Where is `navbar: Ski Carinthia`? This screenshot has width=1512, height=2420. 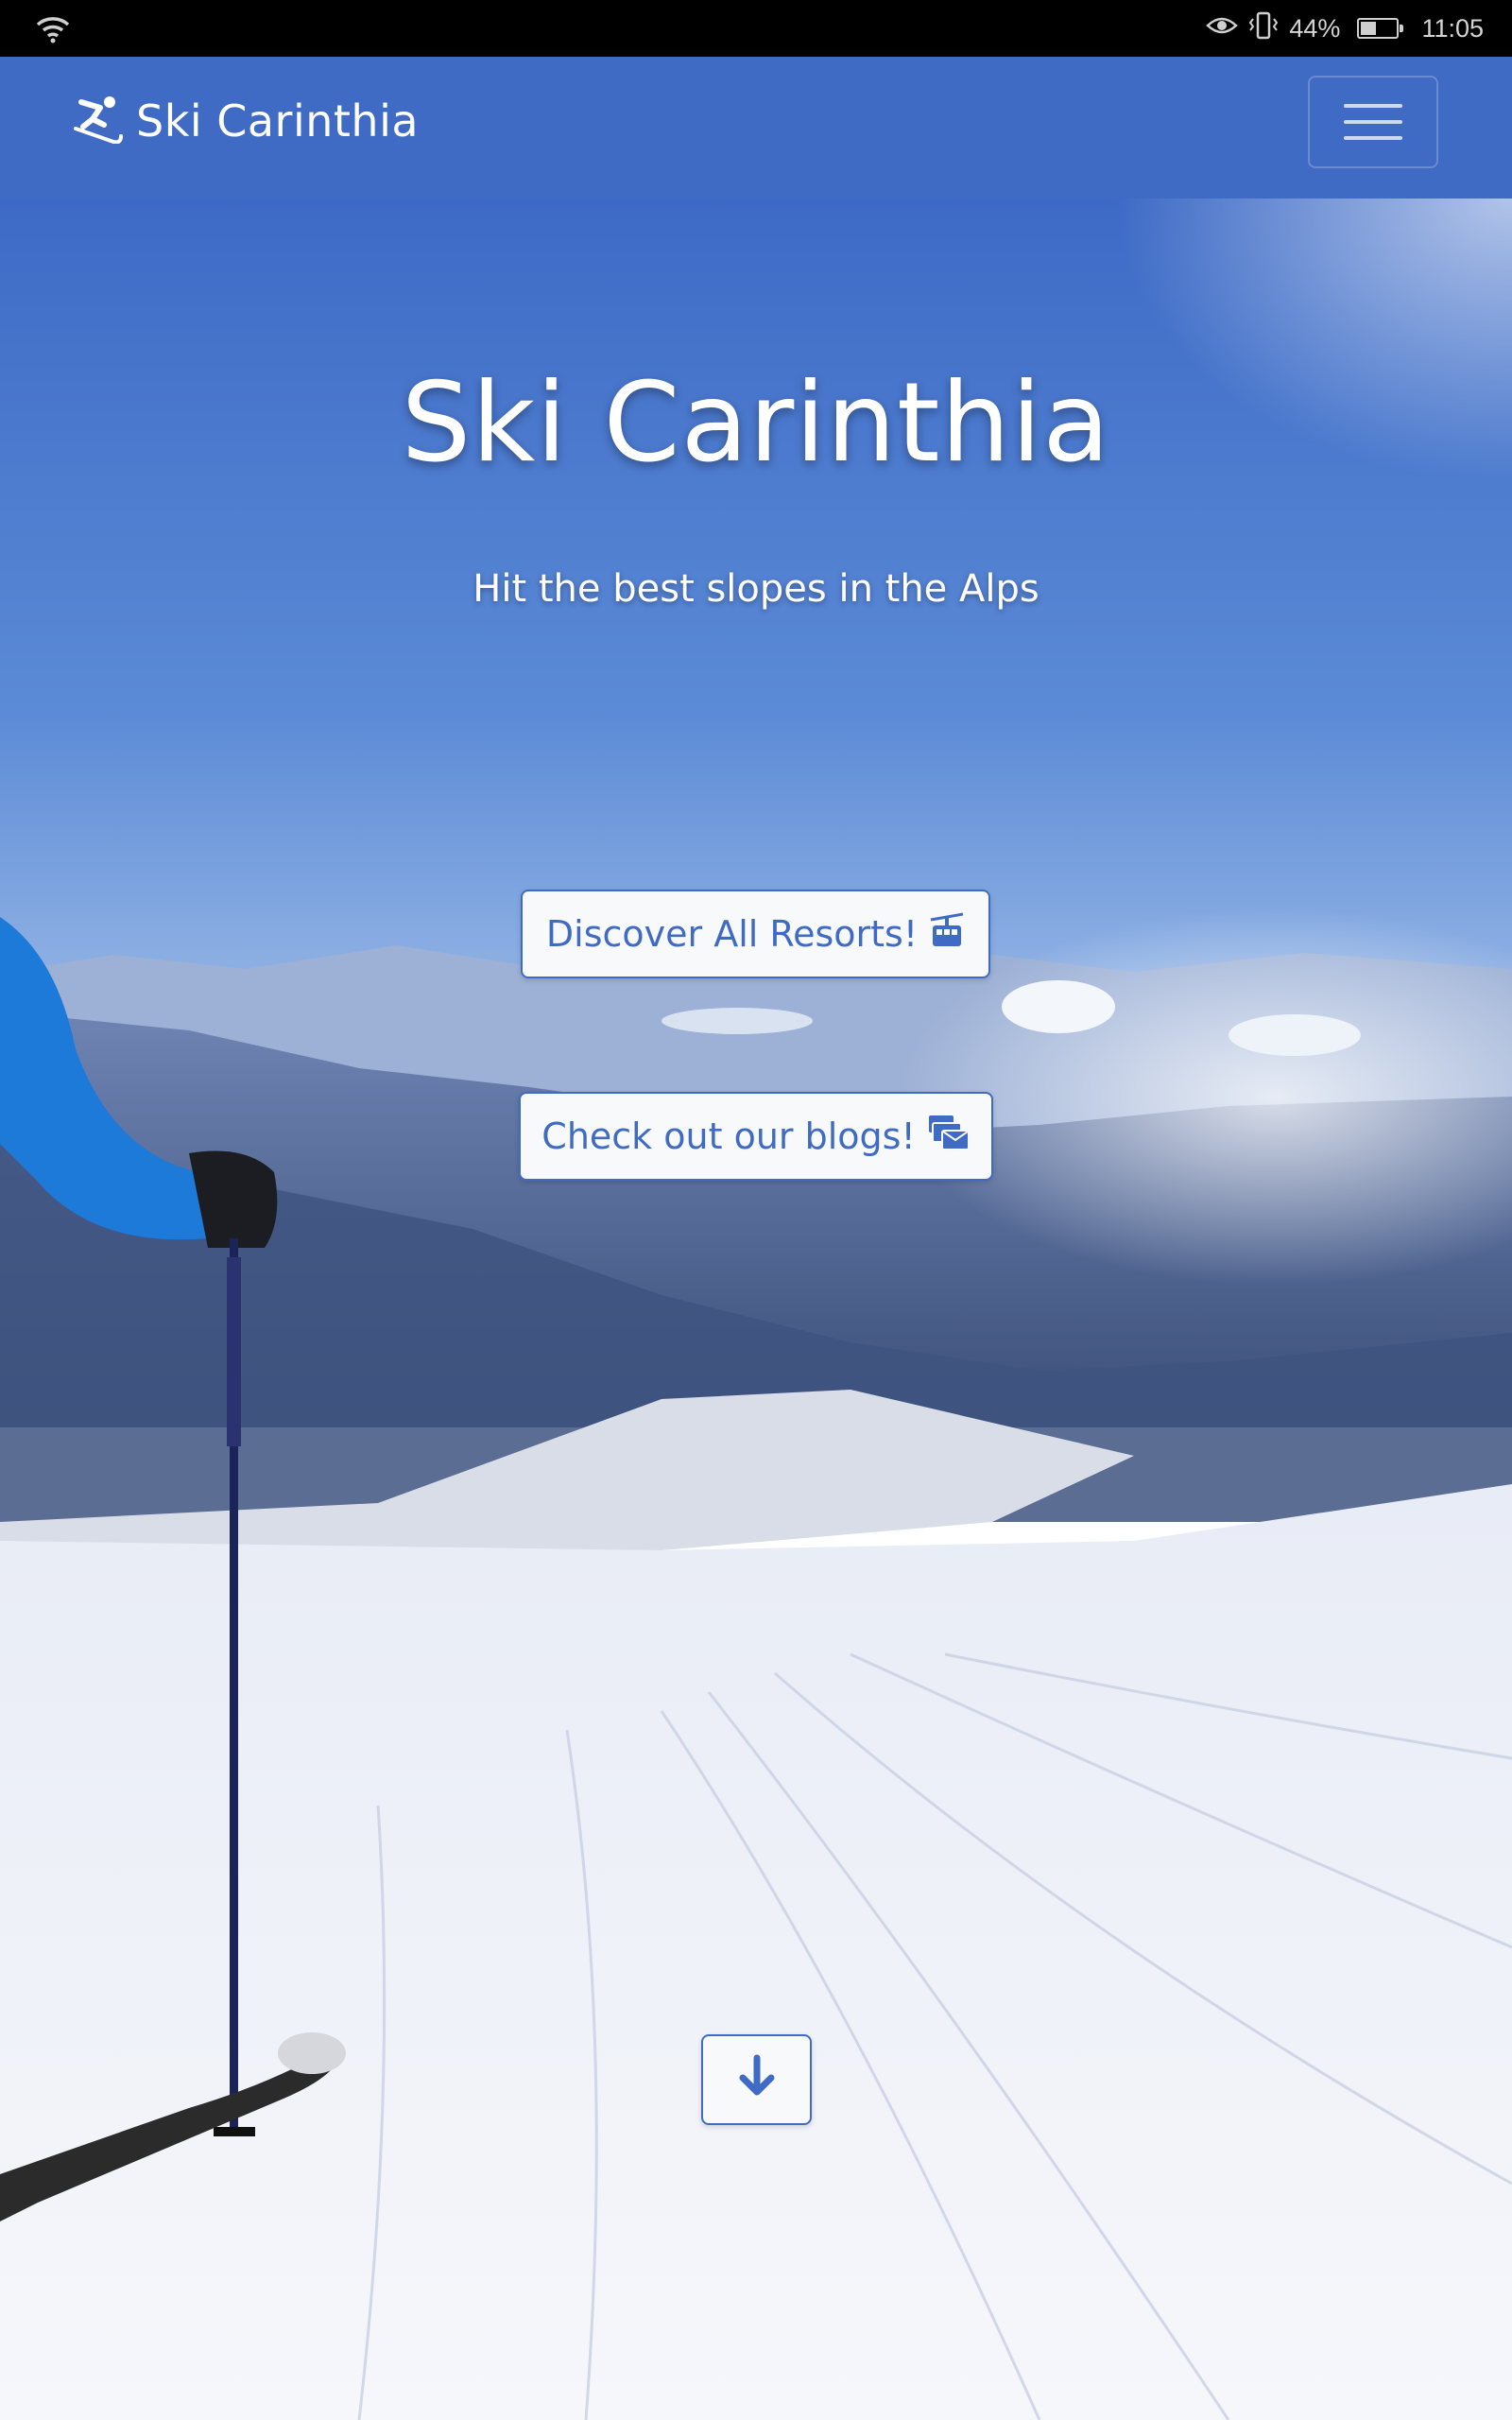
navbar: Ski Carinthia is located at coordinates (756, 128).